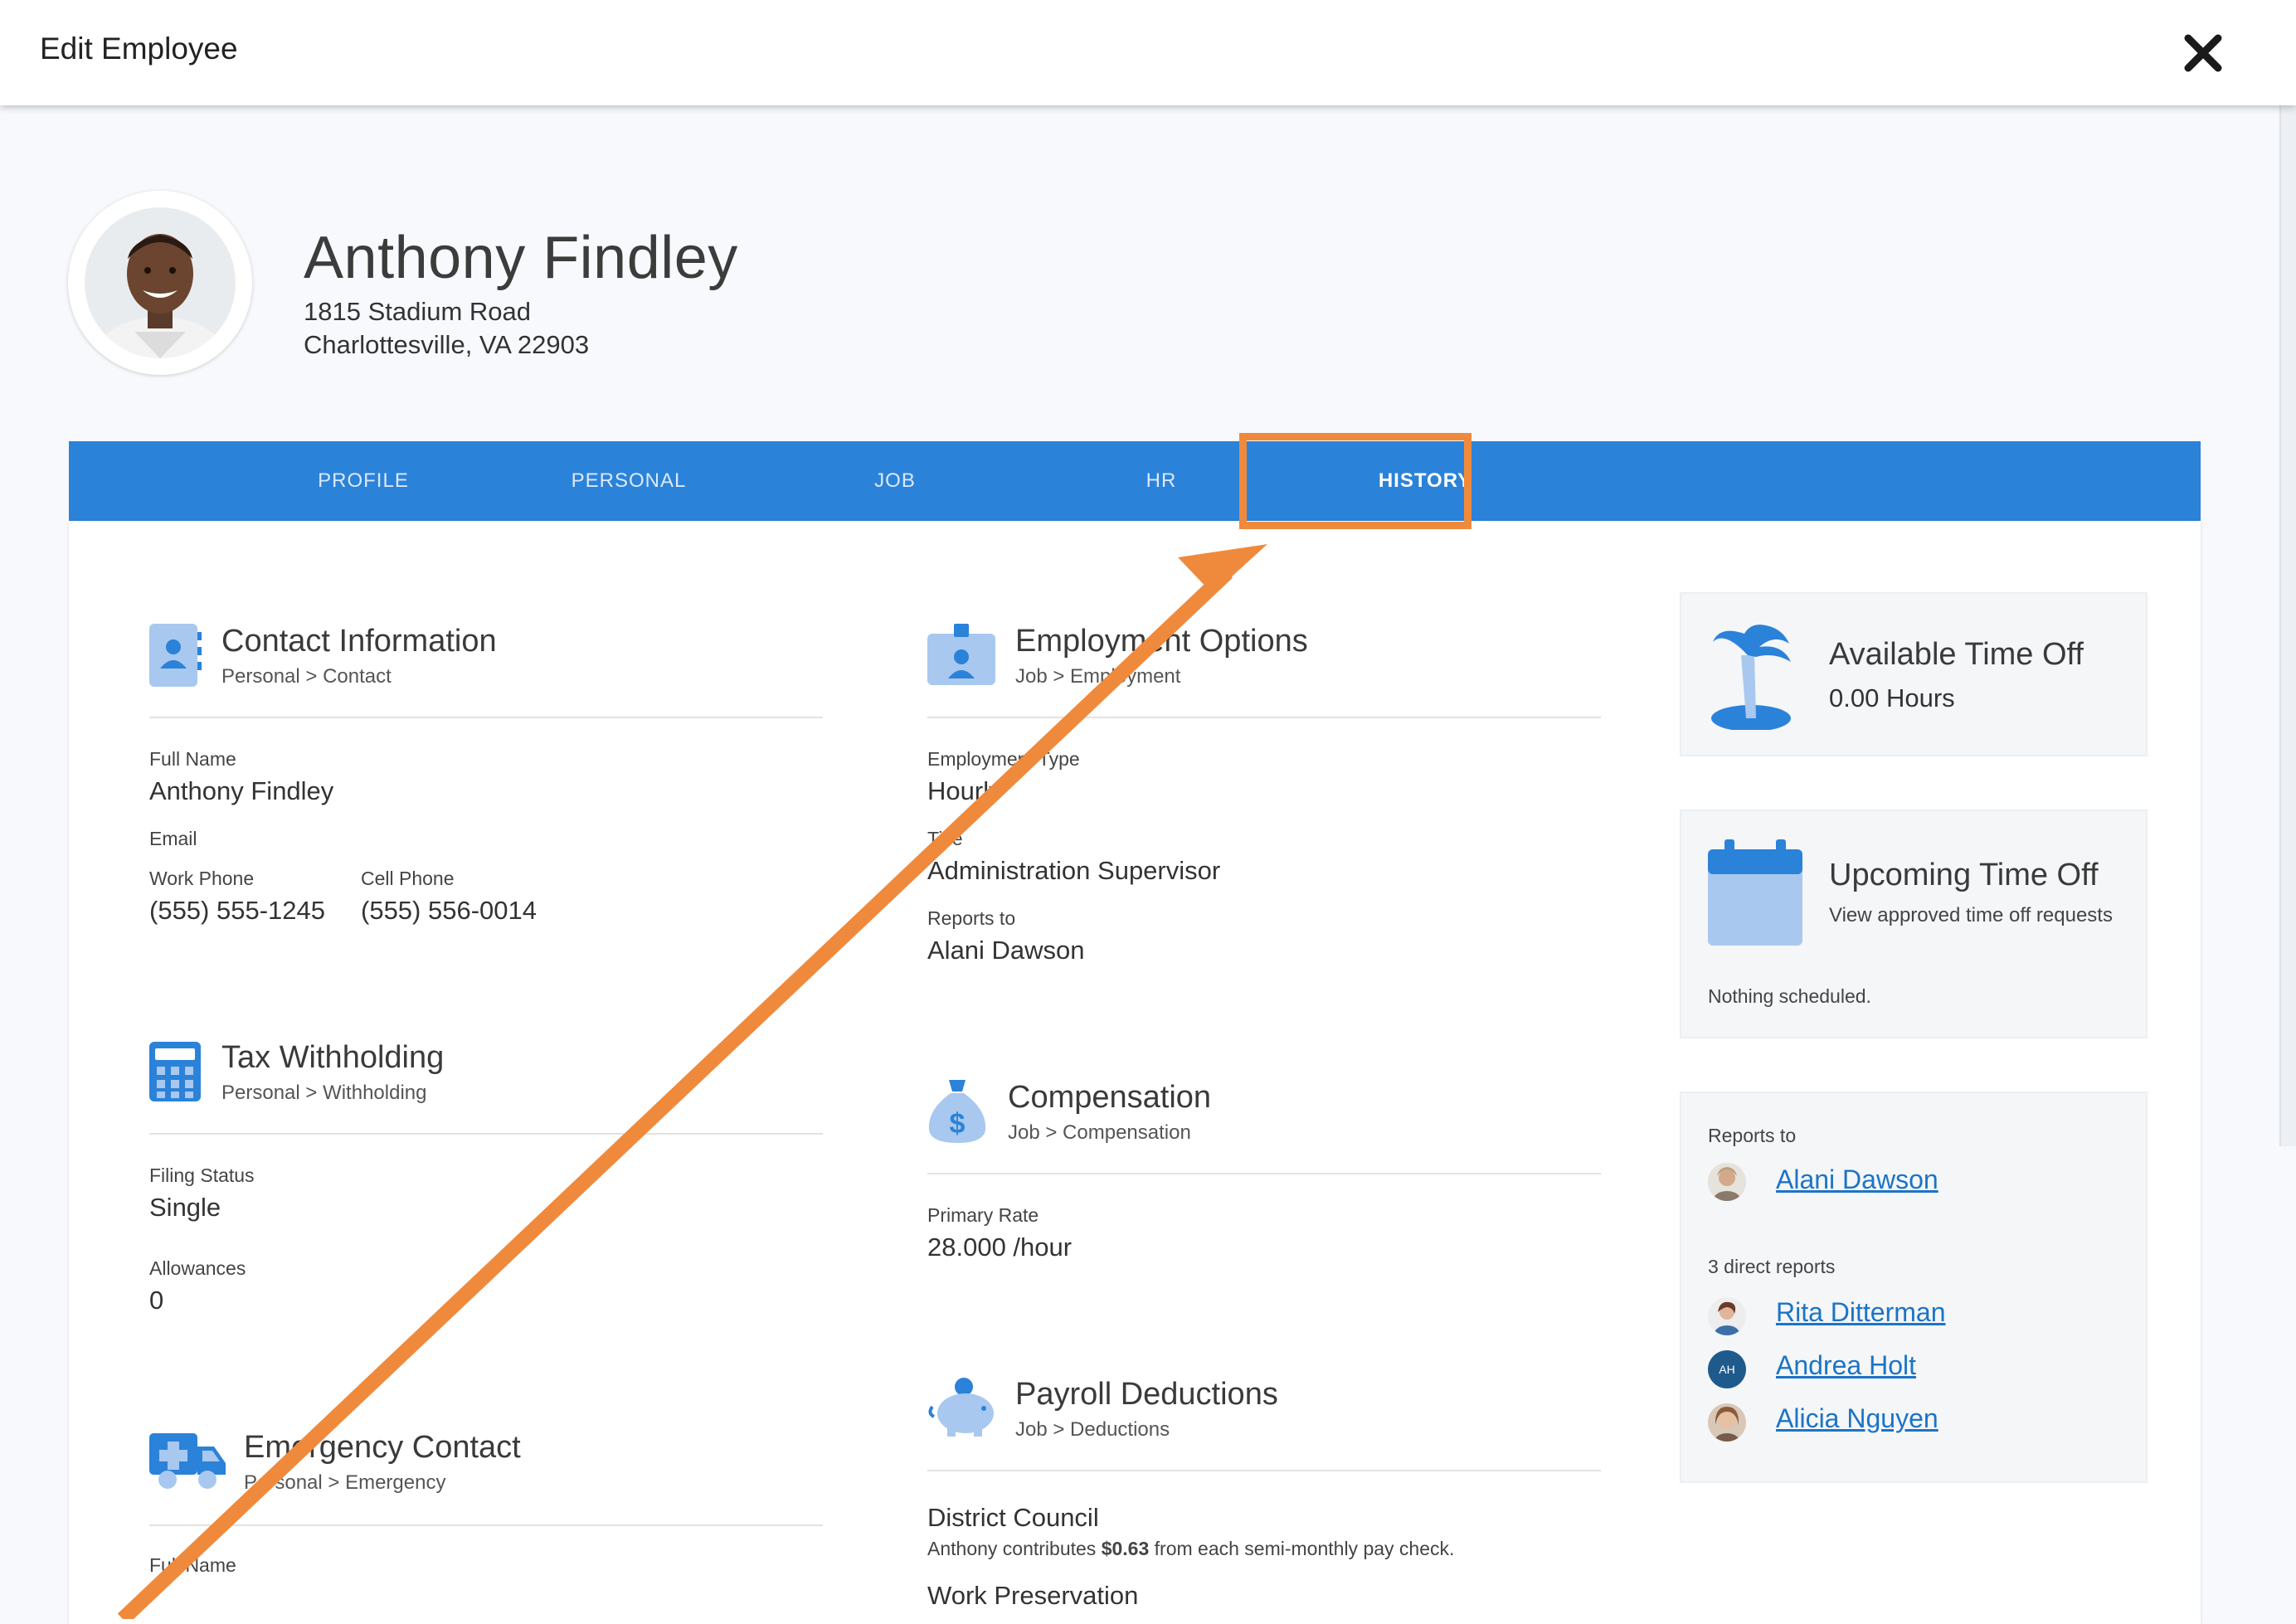 The height and width of the screenshot is (1624, 2296). Describe the element at coordinates (175, 1071) in the screenshot. I see `calculator-icon` at that location.